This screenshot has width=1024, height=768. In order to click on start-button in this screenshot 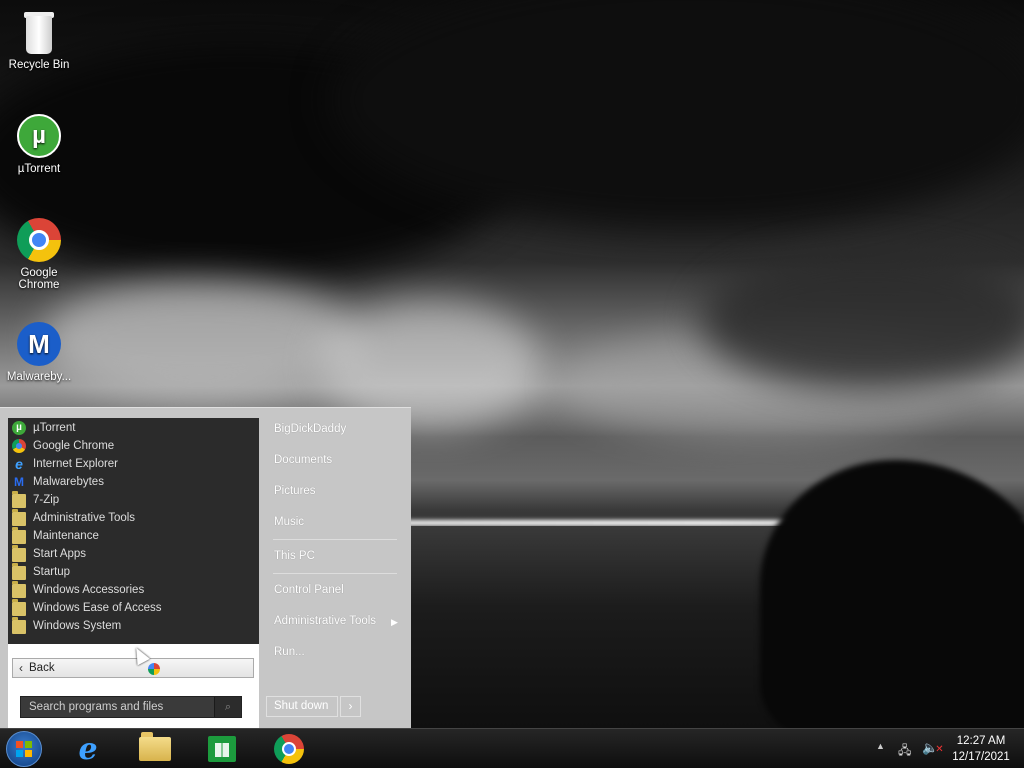, I will do `click(24, 749)`.